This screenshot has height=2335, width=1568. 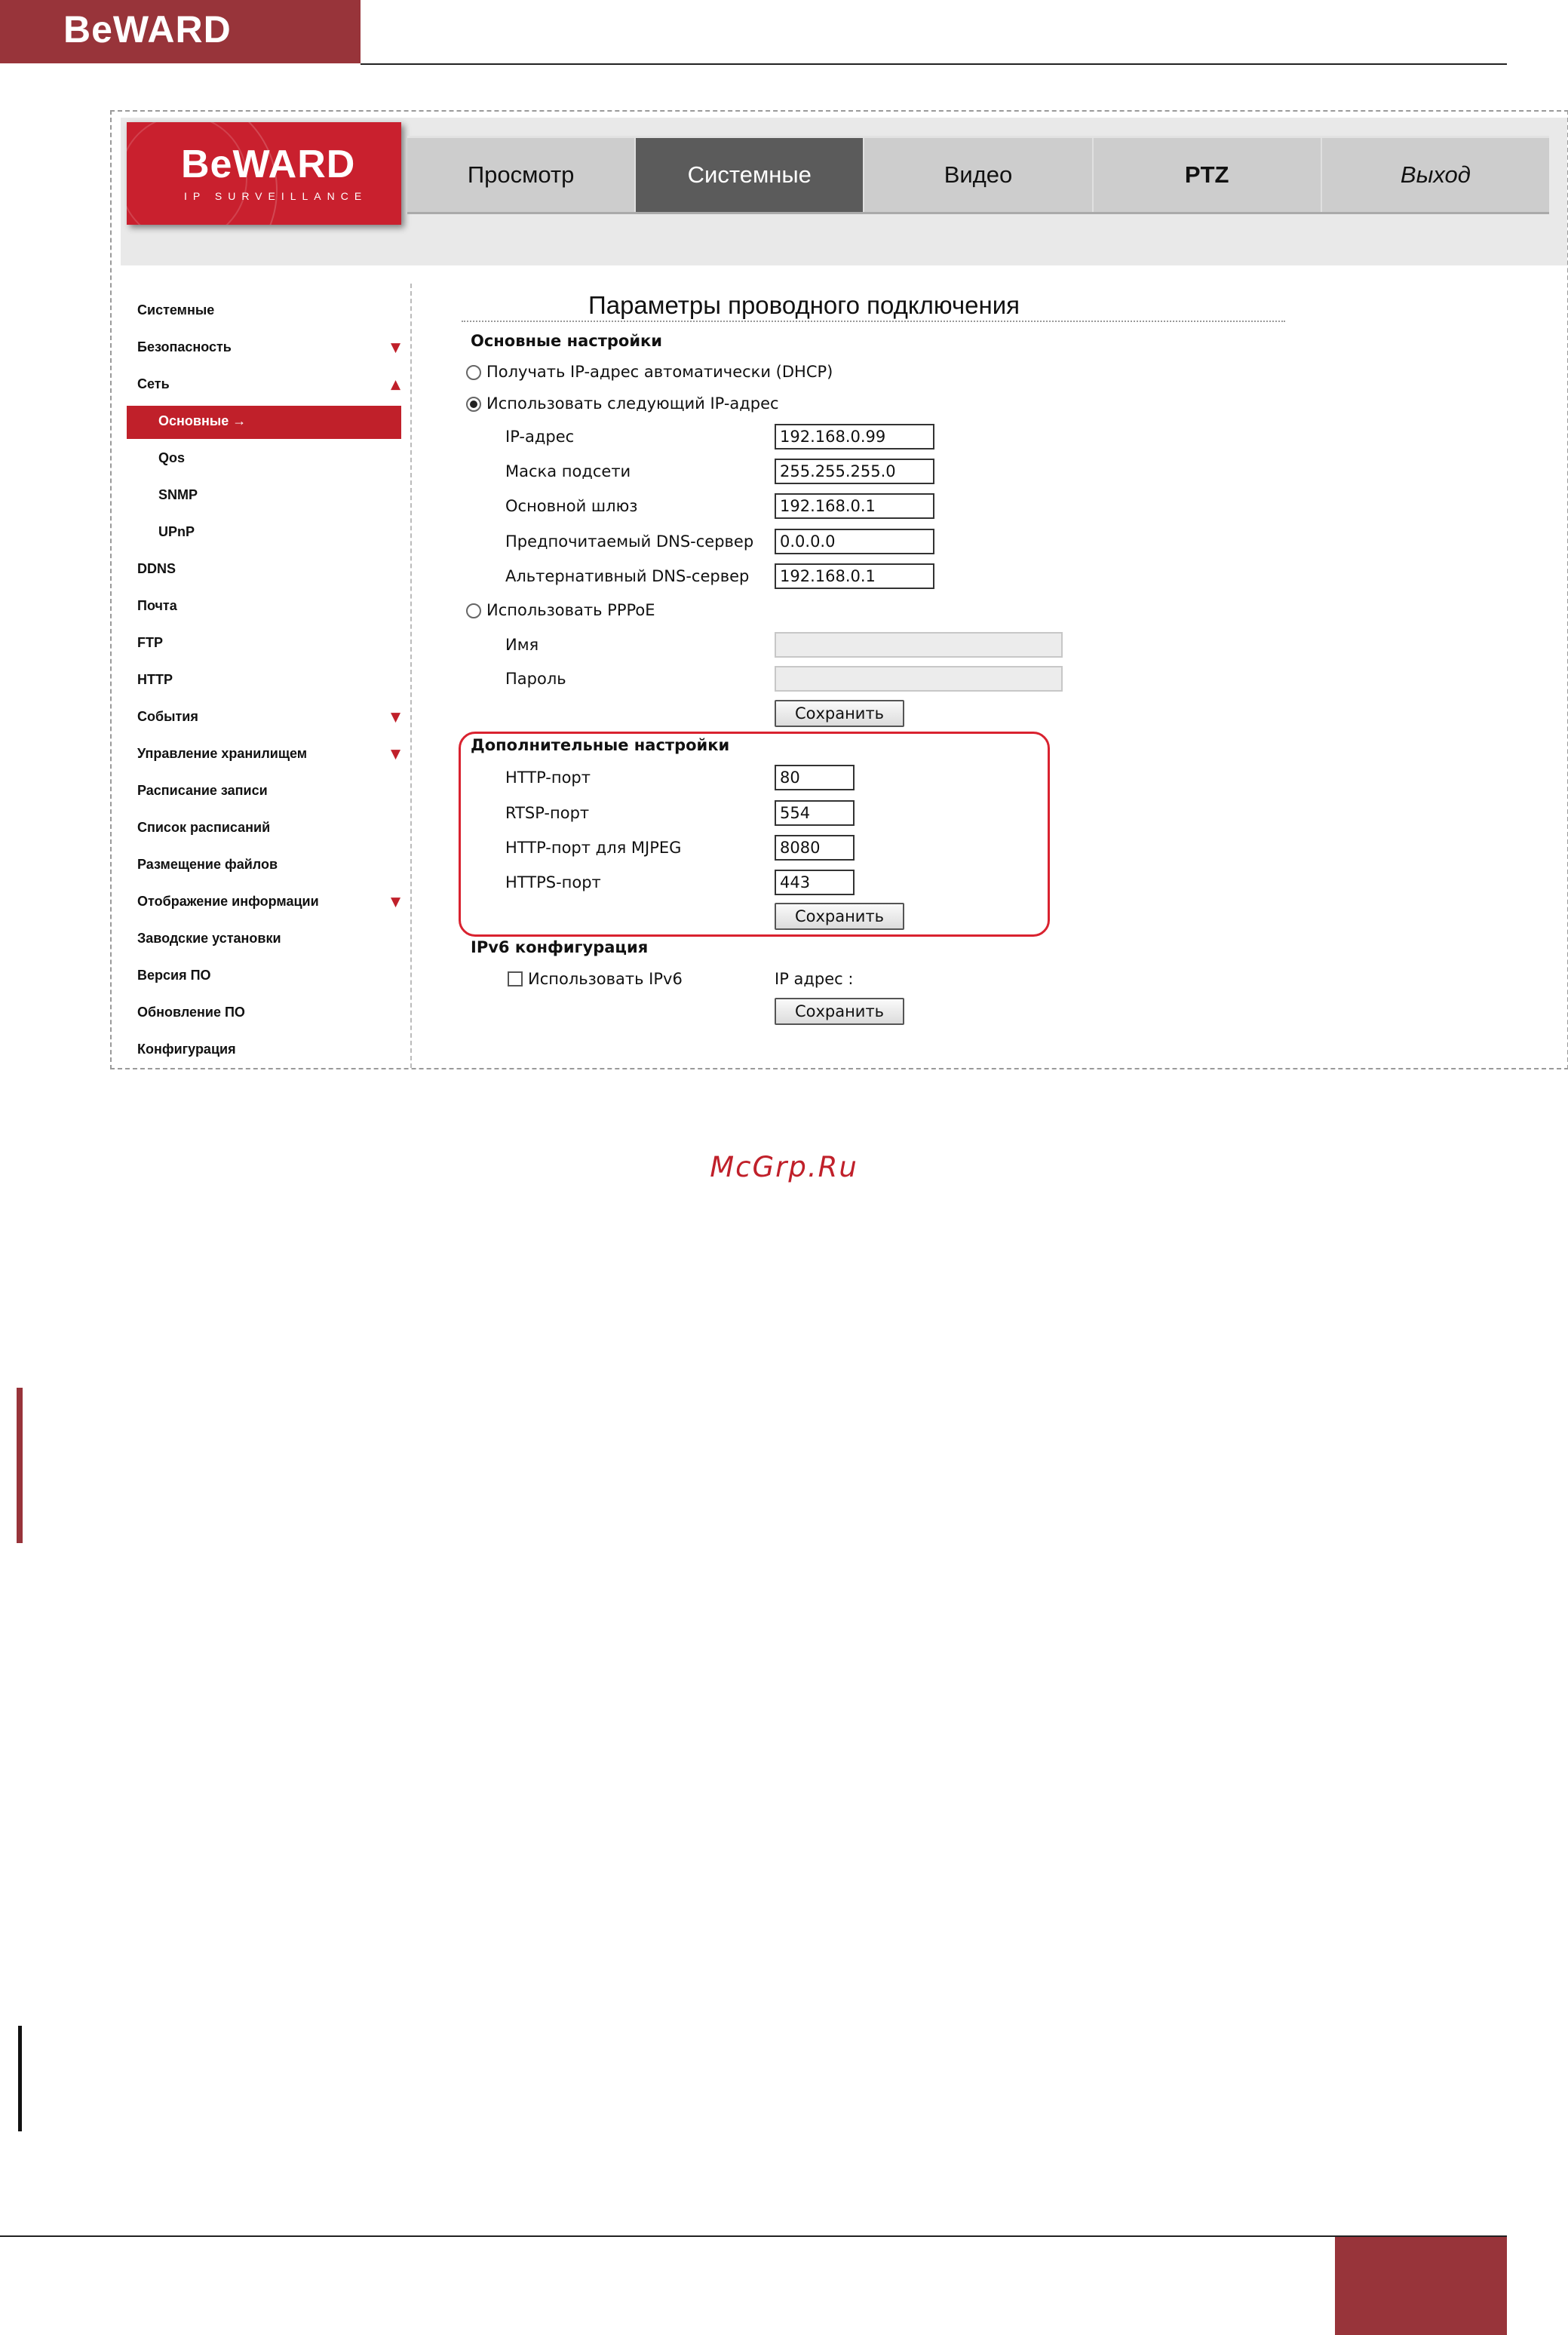 What do you see at coordinates (474, 610) in the screenshot?
I see `pppoe-radio` at bounding box center [474, 610].